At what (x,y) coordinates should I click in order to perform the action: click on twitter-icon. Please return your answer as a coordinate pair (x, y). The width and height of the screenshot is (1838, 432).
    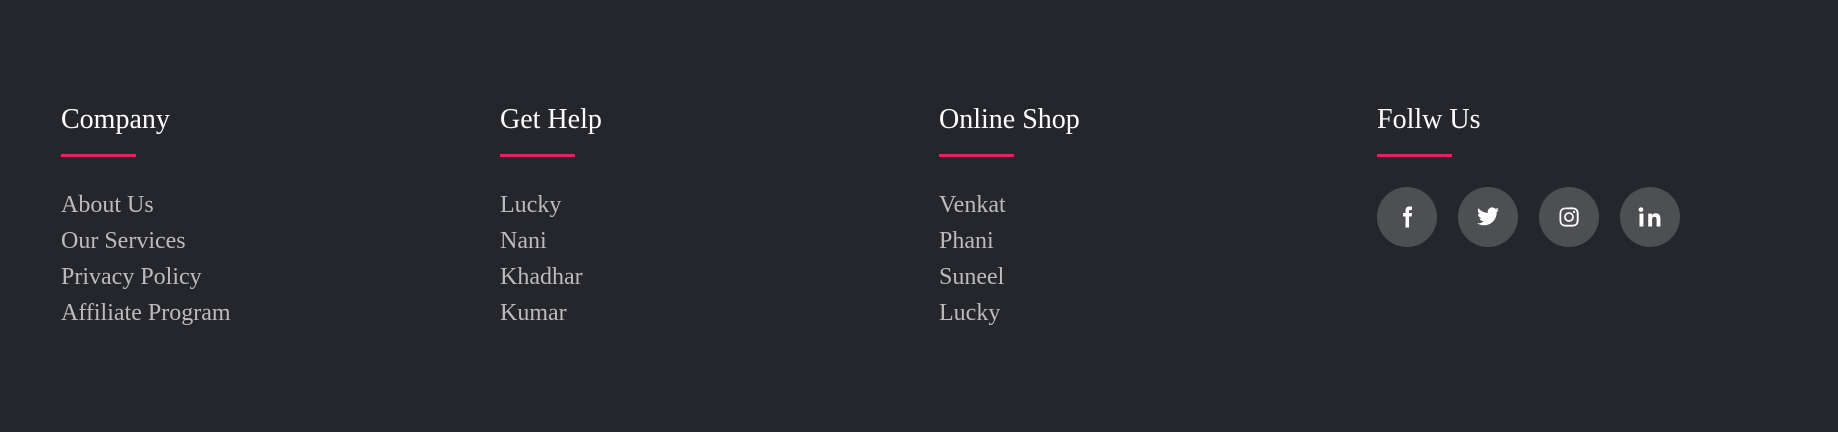
    Looking at the image, I should click on (1488, 216).